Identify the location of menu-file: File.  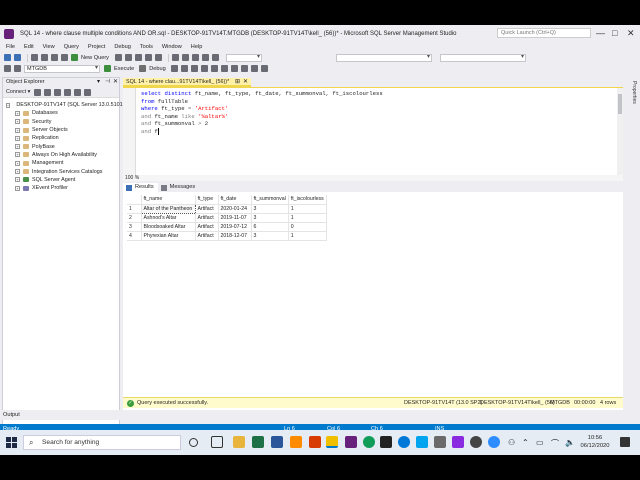
(10, 47).